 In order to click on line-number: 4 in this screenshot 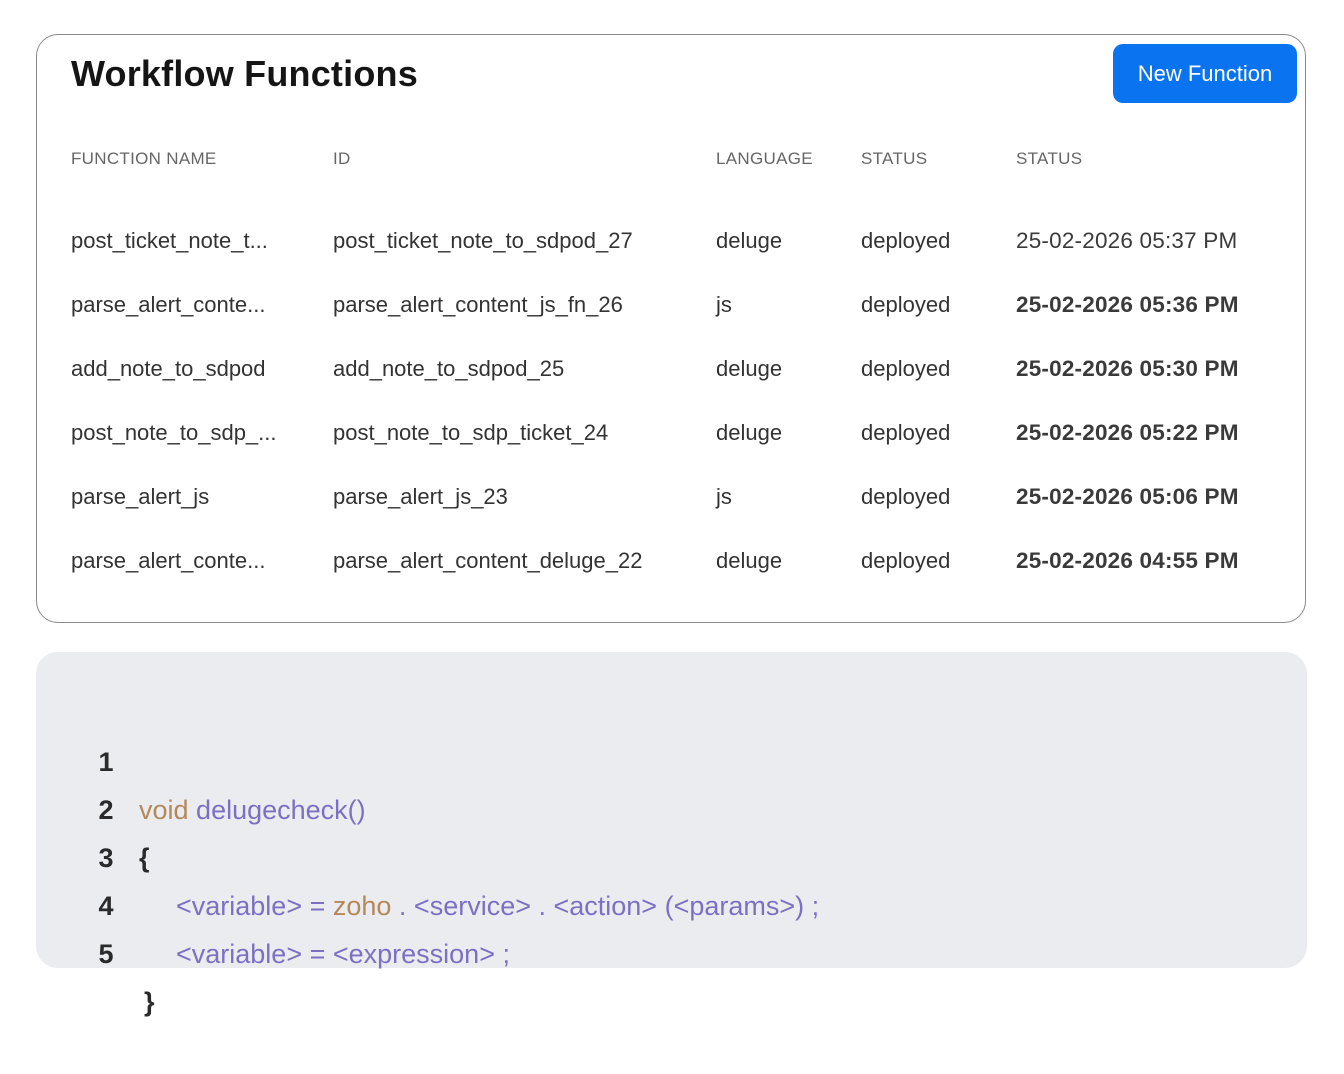, I will do `click(106, 906)`.